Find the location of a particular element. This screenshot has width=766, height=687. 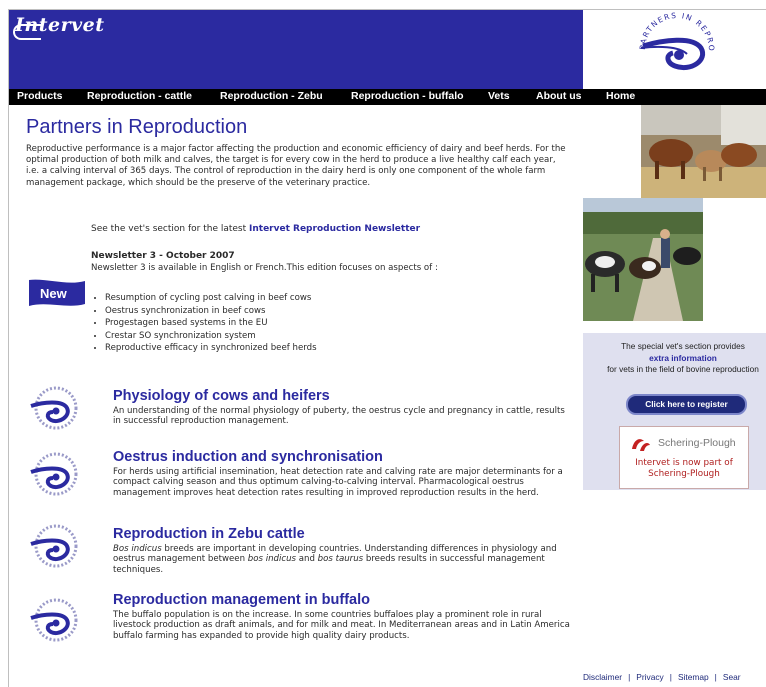

newsletter-title: Newsletter 3 - October 2007 is located at coordinates (163, 256).